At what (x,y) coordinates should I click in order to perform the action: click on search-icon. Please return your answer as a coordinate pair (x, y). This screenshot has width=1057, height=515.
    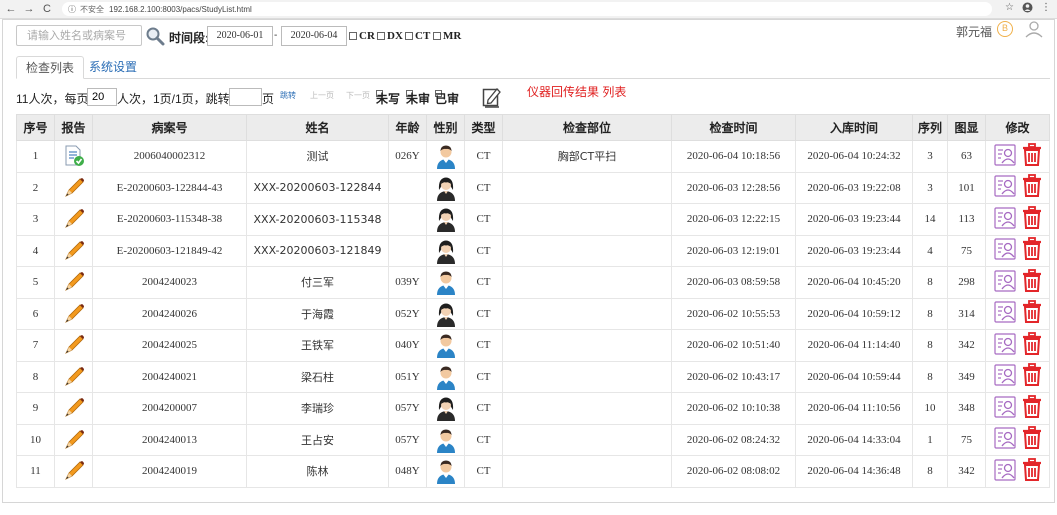
    Looking at the image, I should click on (155, 36).